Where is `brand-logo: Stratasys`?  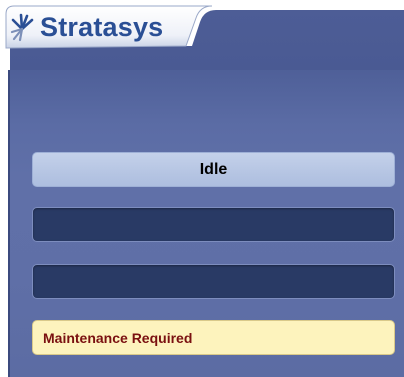
brand-logo: Stratasys is located at coordinates (85, 27).